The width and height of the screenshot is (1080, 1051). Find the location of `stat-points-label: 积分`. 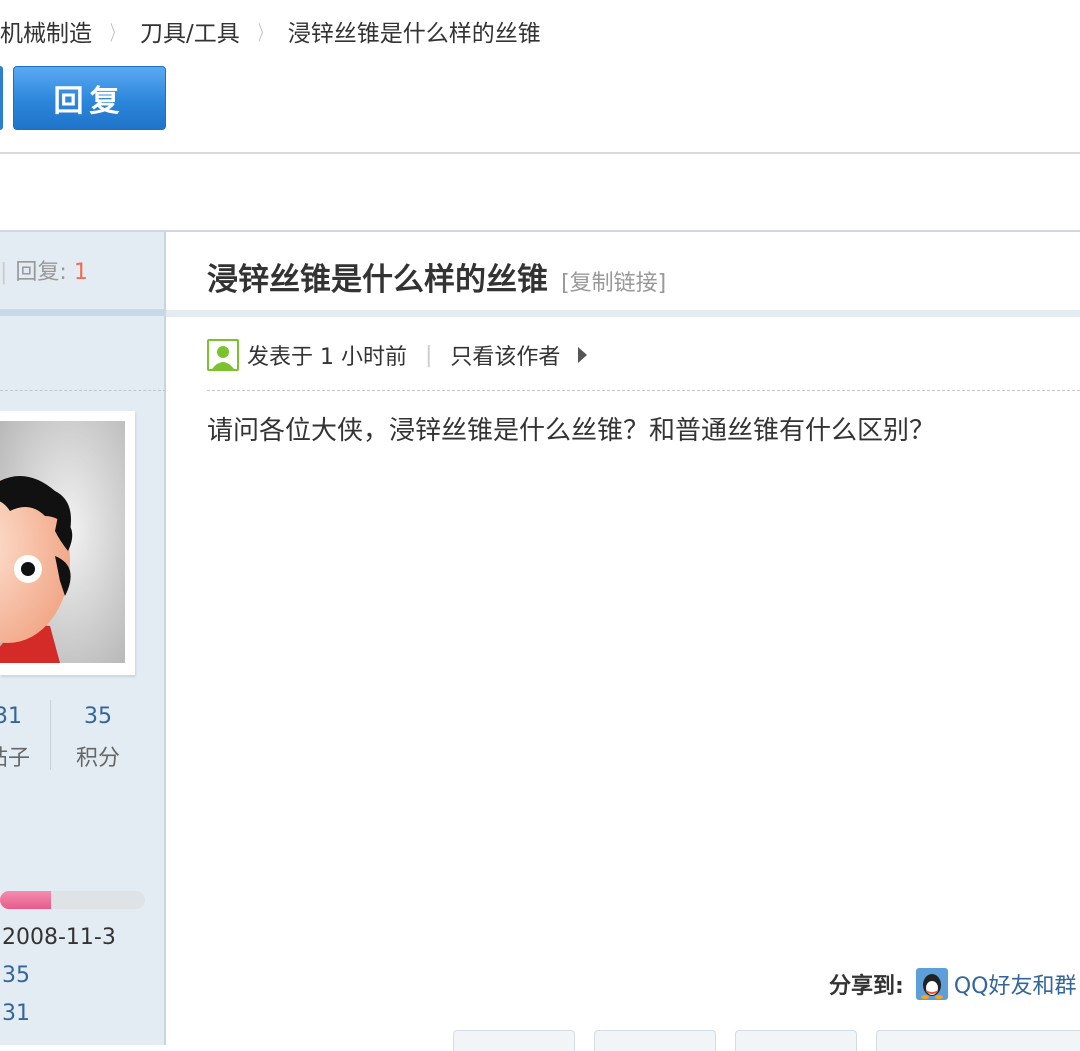

stat-points-label: 积分 is located at coordinates (97, 758).